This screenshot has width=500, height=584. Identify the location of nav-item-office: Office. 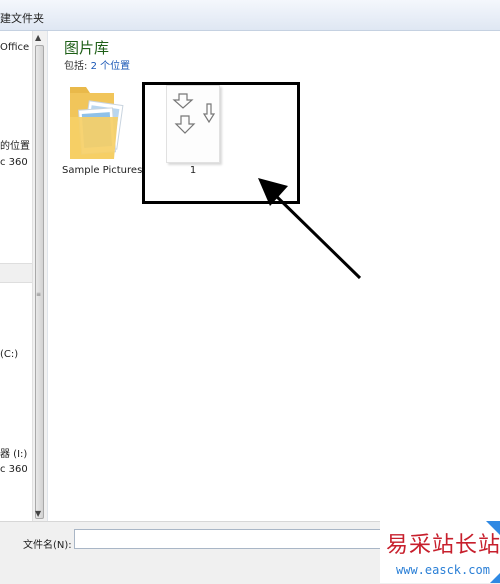
(14, 47).